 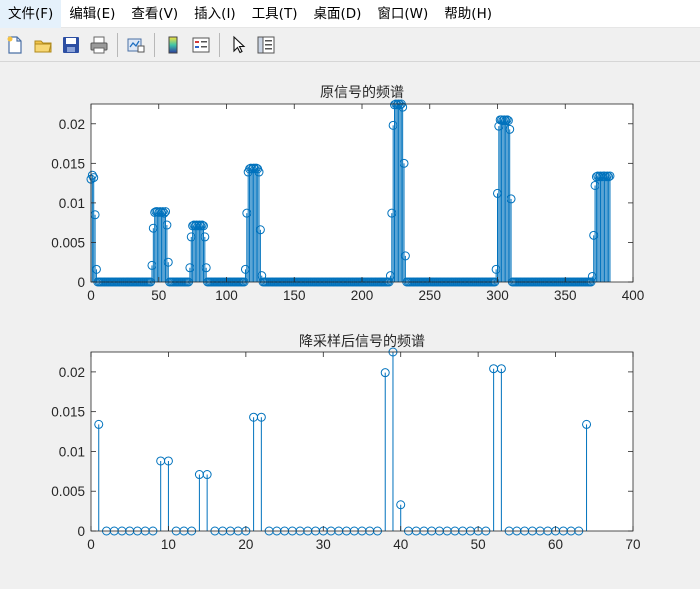 What do you see at coordinates (71, 45) in the screenshot?
I see `save-icon` at bounding box center [71, 45].